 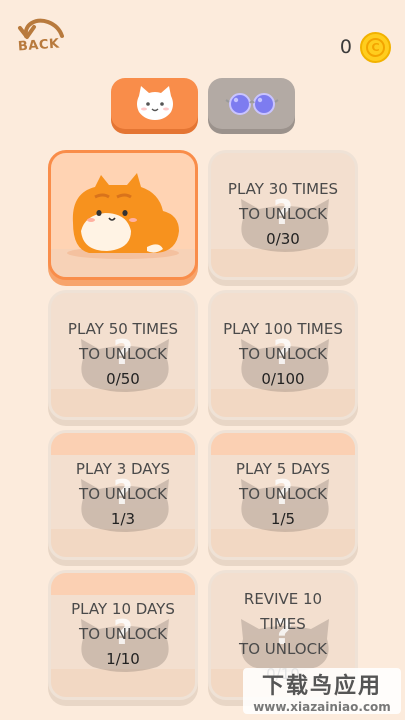 What do you see at coordinates (283, 379) in the screenshot?
I see `progress-text: 0/100` at bounding box center [283, 379].